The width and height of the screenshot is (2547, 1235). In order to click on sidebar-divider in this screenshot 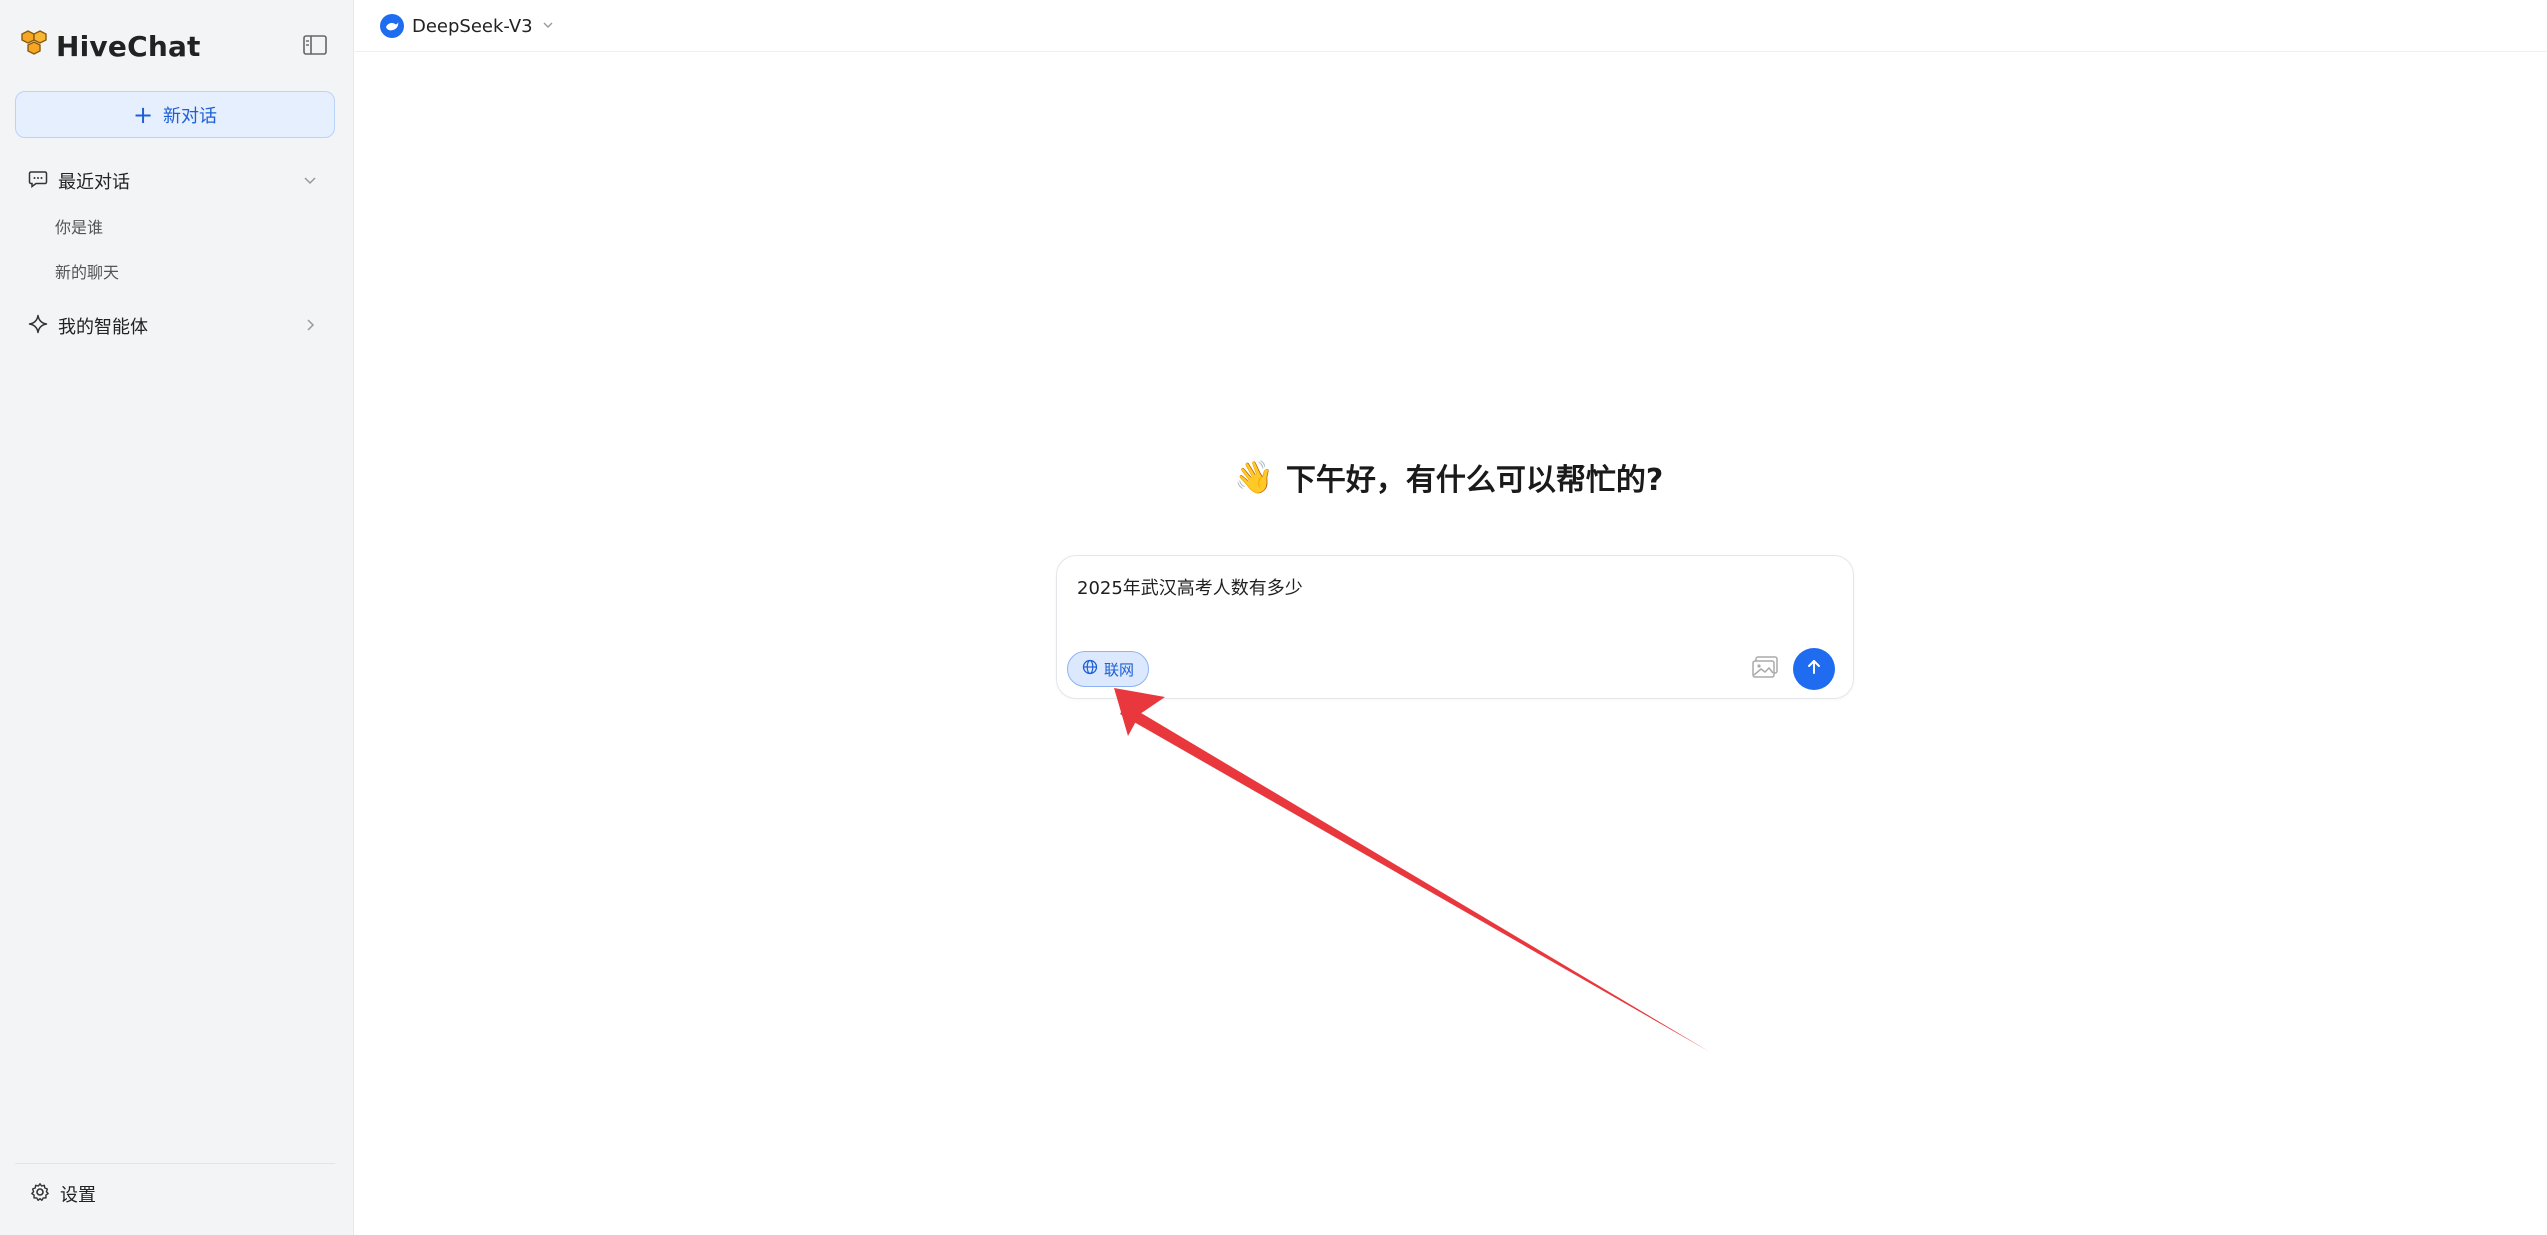, I will do `click(175, 1163)`.